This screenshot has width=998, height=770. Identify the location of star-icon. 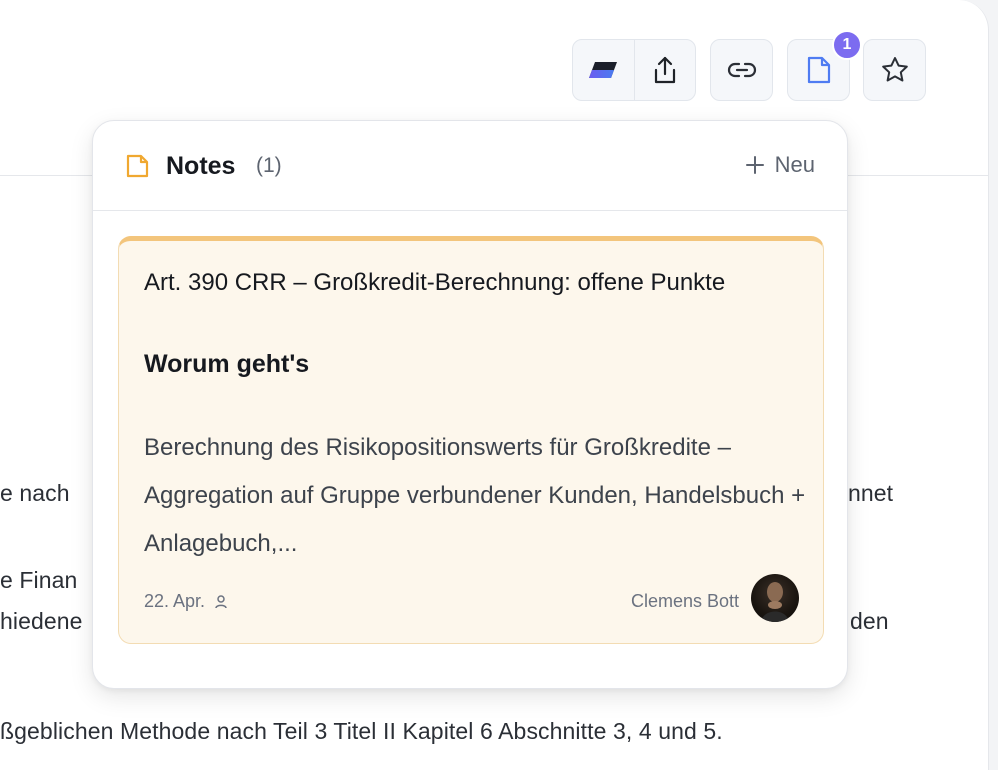
(894, 69).